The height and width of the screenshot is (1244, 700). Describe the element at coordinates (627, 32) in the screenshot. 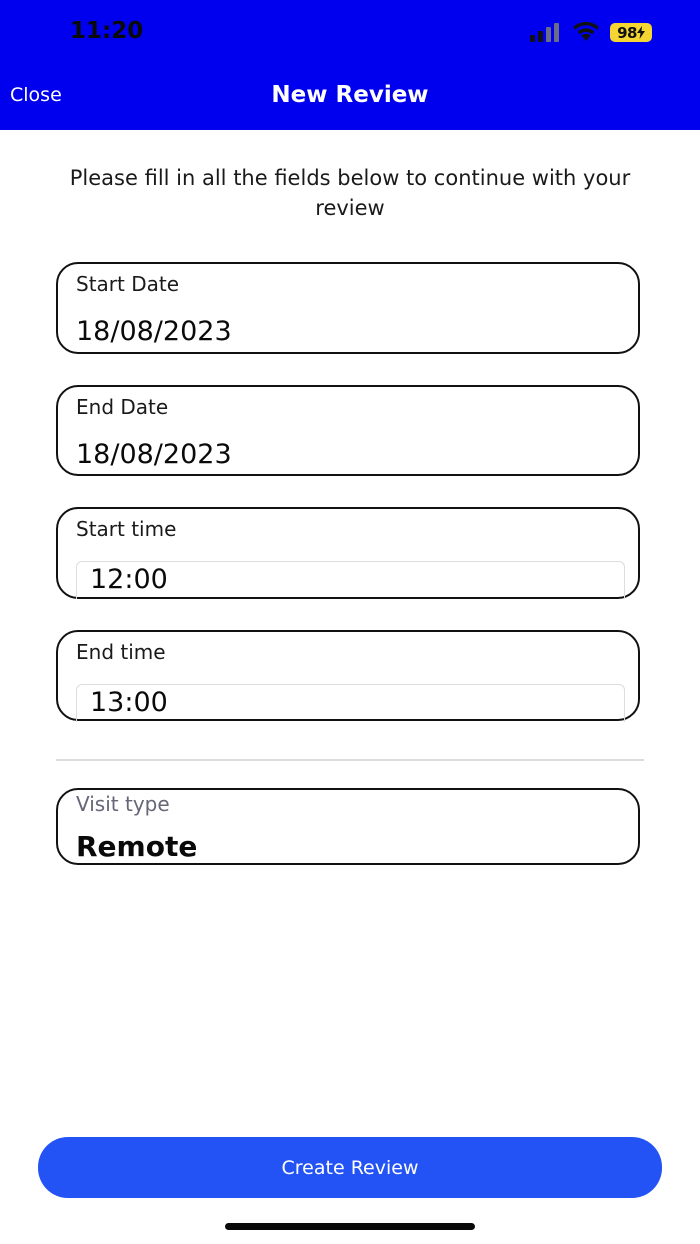

I see `battery-level: 98` at that location.